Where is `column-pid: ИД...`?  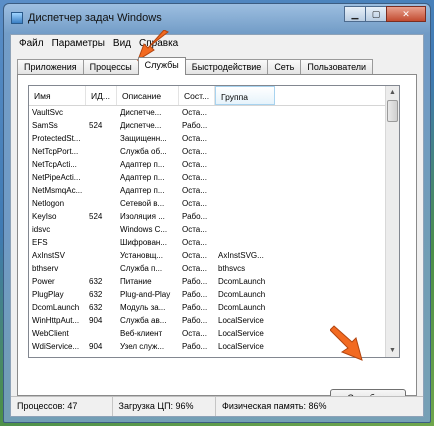
column-pid: ИД... is located at coordinates (101, 95).